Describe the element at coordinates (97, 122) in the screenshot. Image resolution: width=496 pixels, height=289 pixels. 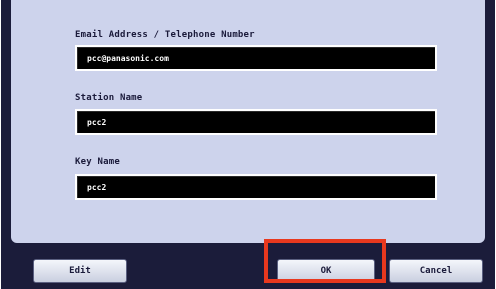
I see `station-name-value: pcc2` at that location.